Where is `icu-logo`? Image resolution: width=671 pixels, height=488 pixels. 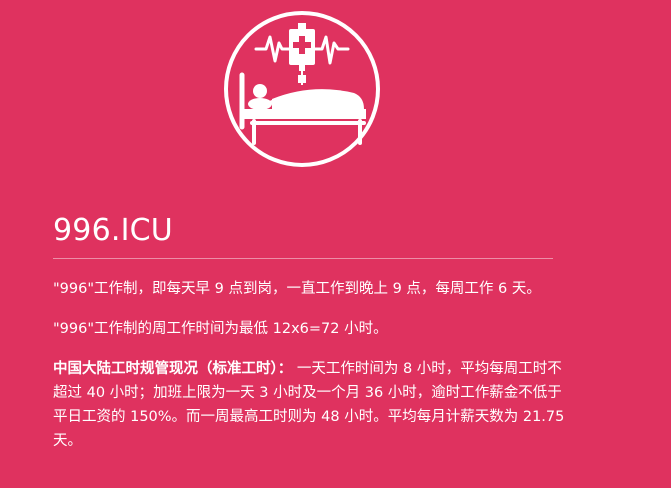 icu-logo is located at coordinates (302, 89).